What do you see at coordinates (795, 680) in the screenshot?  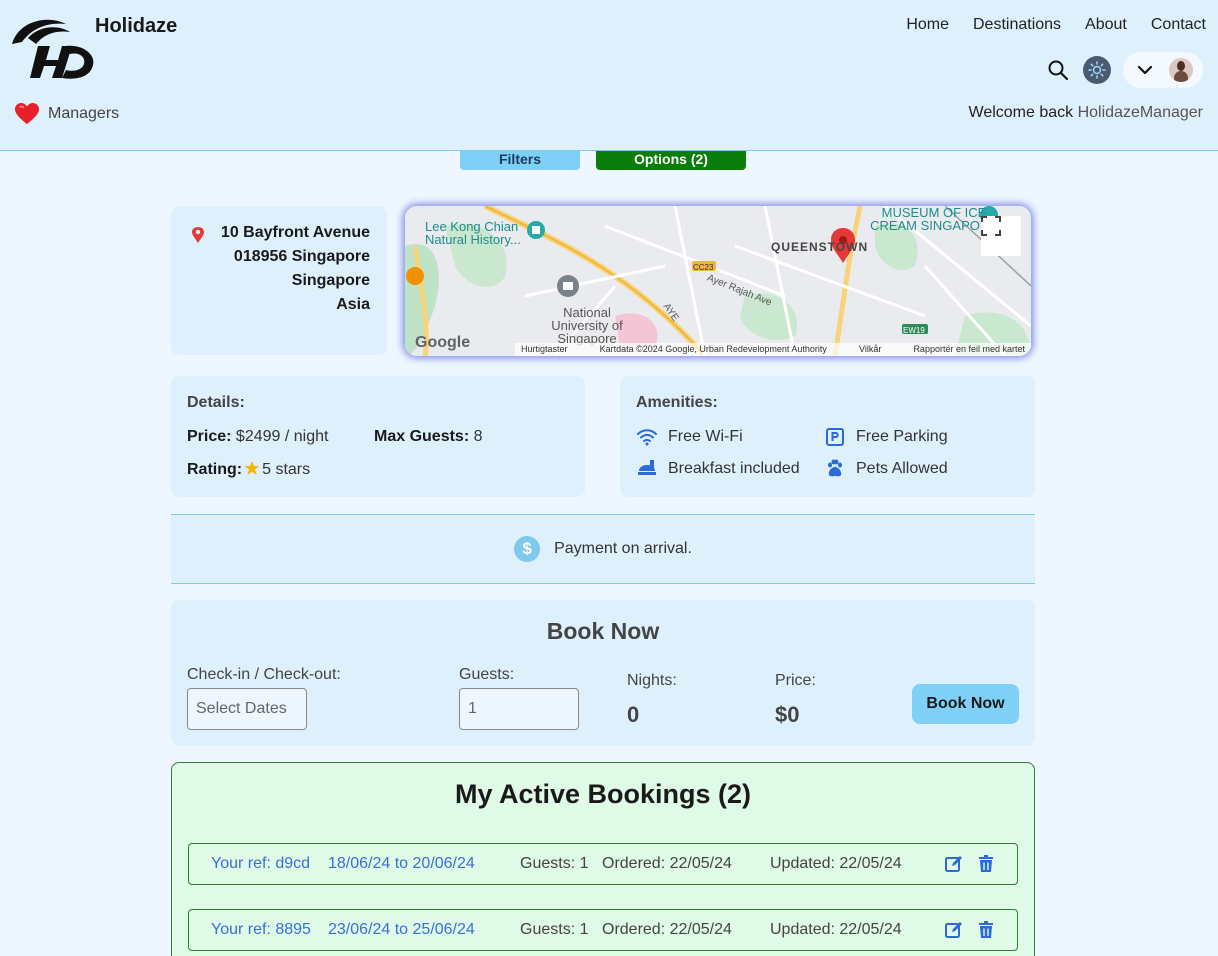 I see `total-price-label: Price:` at bounding box center [795, 680].